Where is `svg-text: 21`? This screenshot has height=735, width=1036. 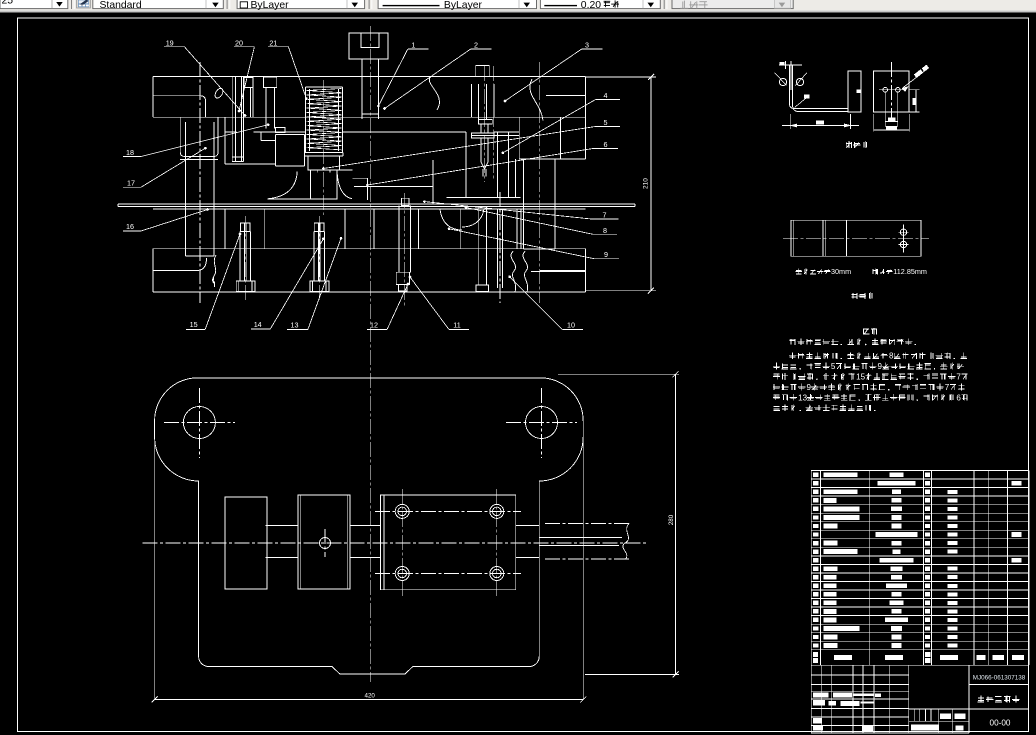 svg-text: 21 is located at coordinates (273, 42).